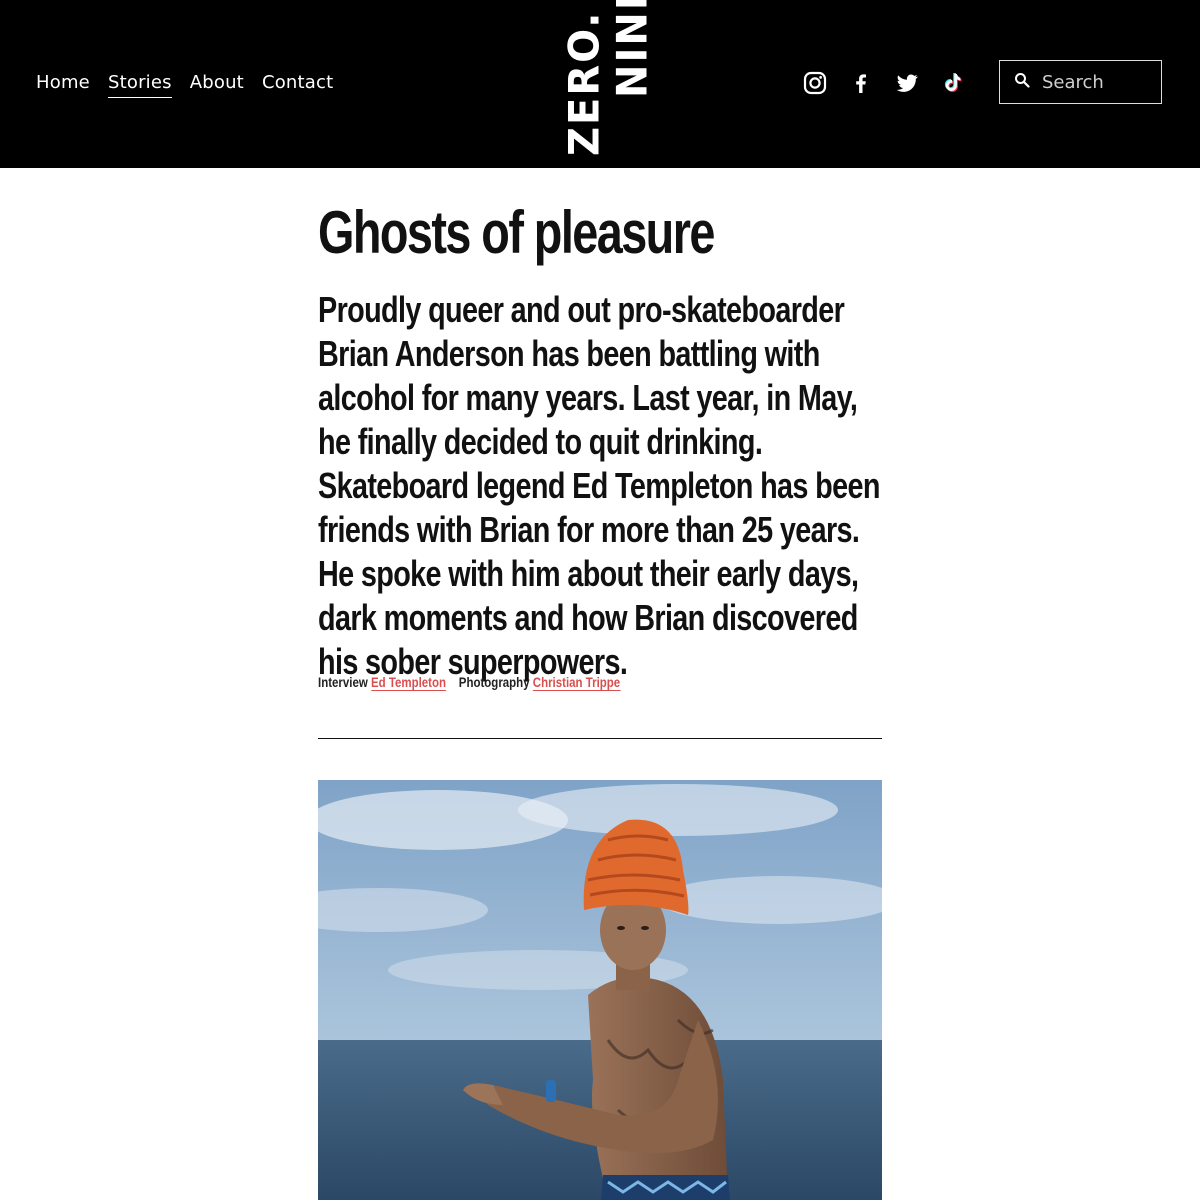 The height and width of the screenshot is (1200, 1200). Describe the element at coordinates (907, 83) in the screenshot. I see `twitter-icon` at that location.